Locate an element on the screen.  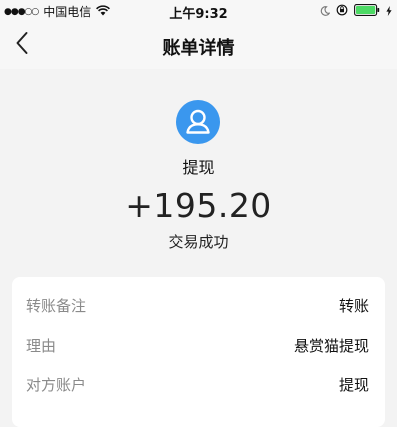
detail-value: 悬赏猫提现 is located at coordinates (331, 345).